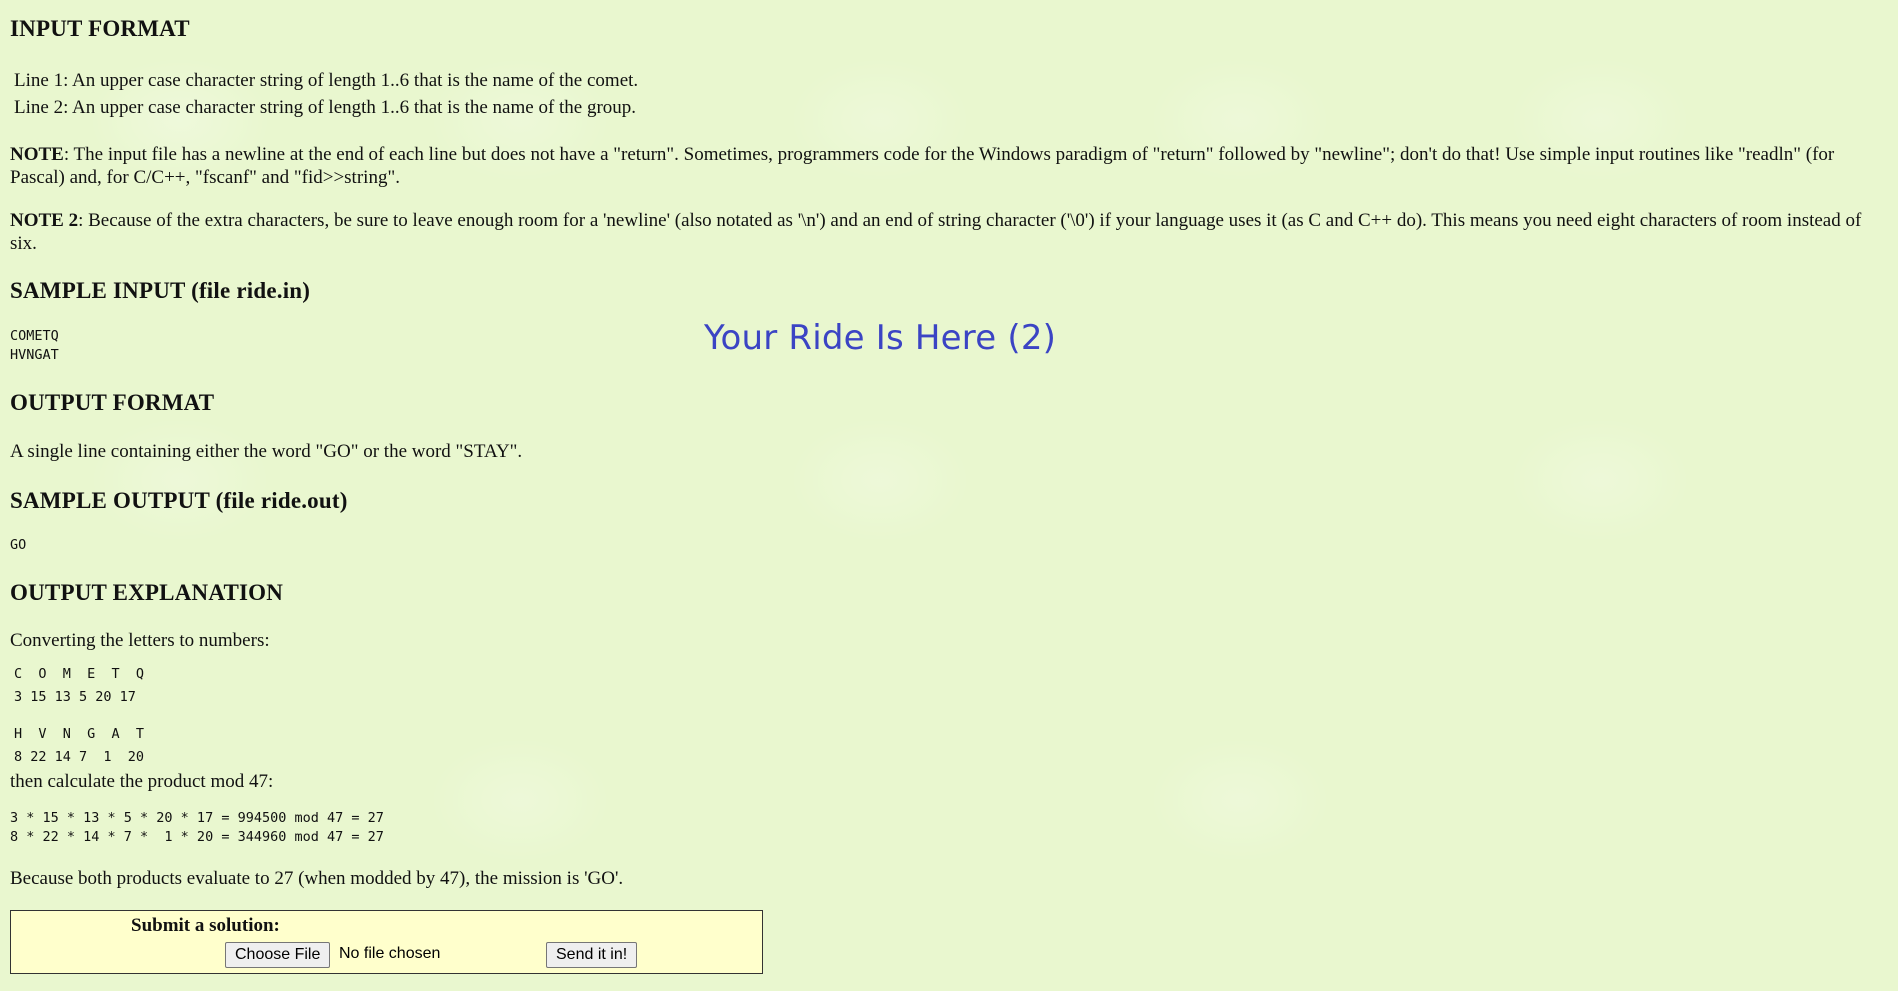 The height and width of the screenshot is (991, 1898). Describe the element at coordinates (79, 734) in the screenshot. I see `group-letters: H V N G A T` at that location.